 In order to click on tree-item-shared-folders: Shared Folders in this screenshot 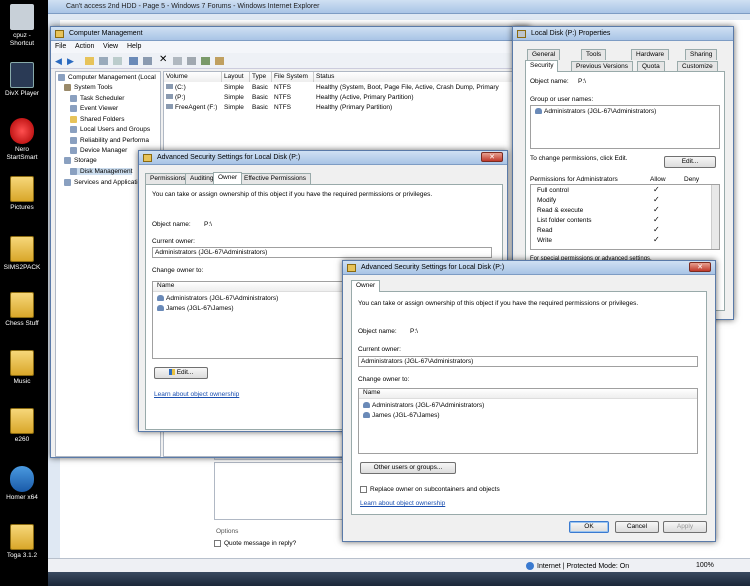, I will do `click(97, 119)`.